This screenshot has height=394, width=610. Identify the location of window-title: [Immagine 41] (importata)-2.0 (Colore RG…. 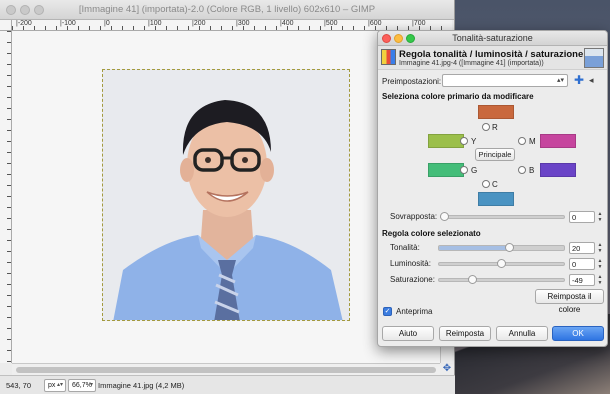
(227, 9).